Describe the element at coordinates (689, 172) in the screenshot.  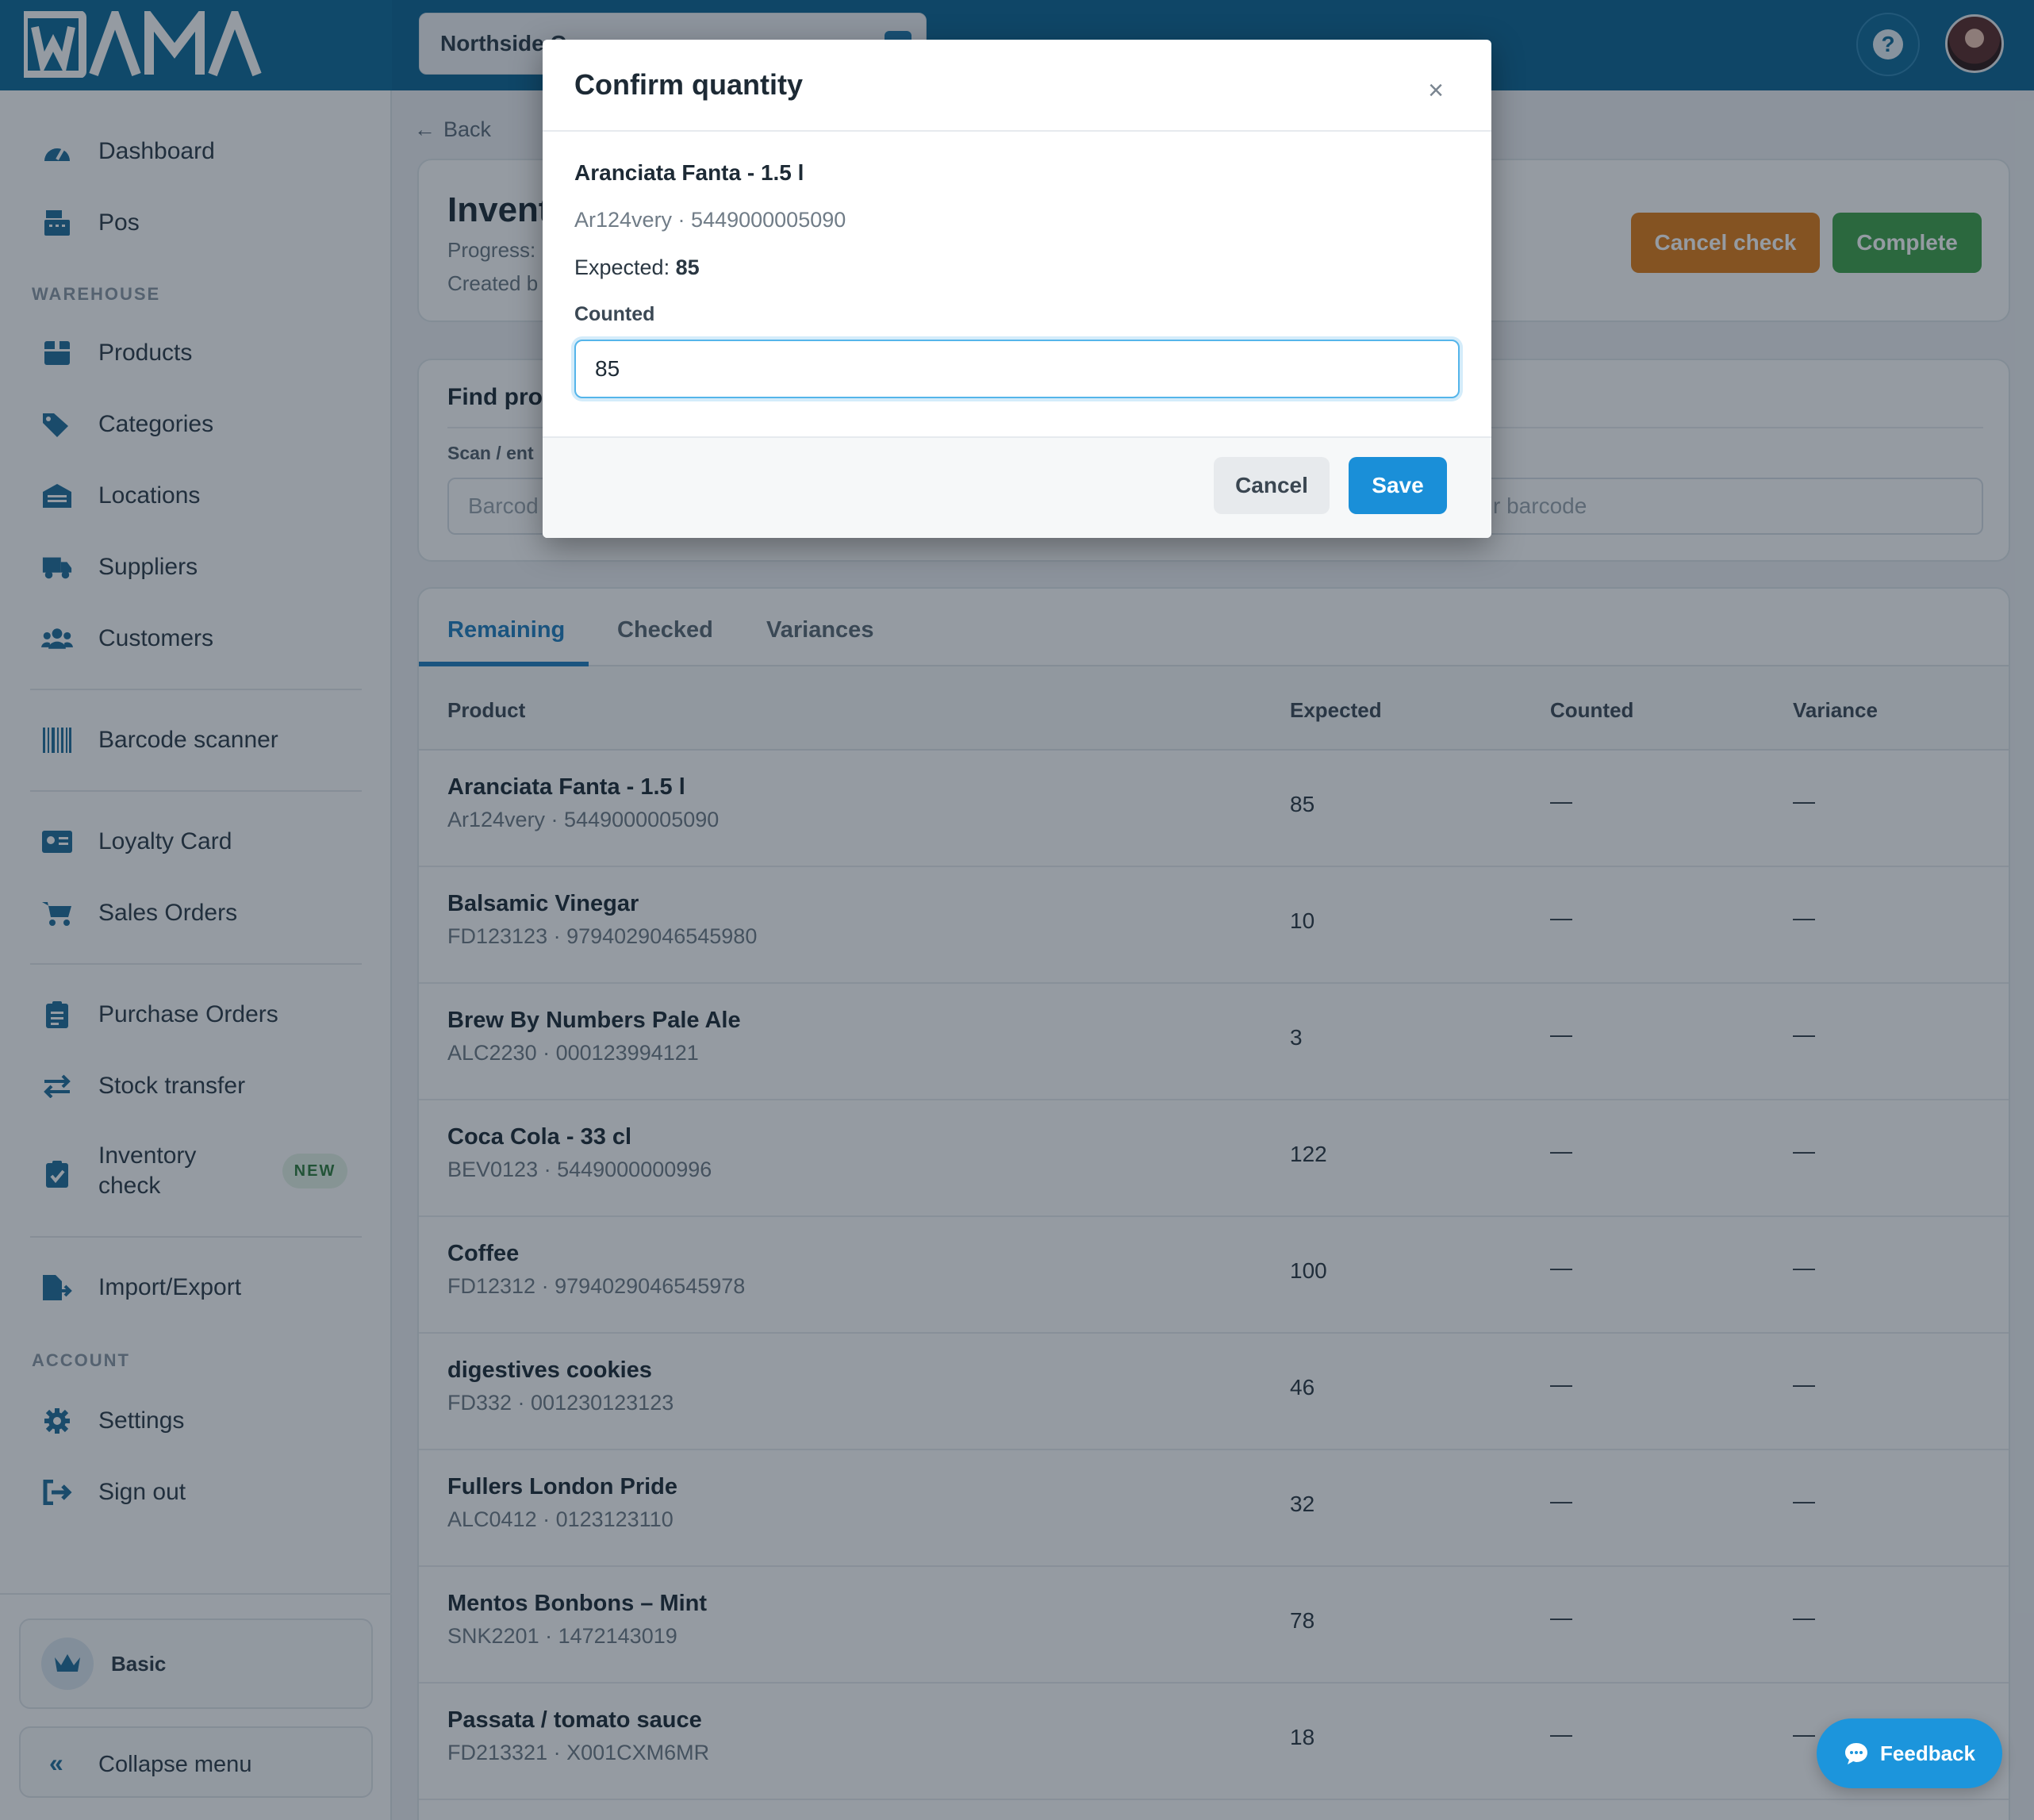
I see `modal-product-name: Aranciata Fanta - 1.5 l` at that location.